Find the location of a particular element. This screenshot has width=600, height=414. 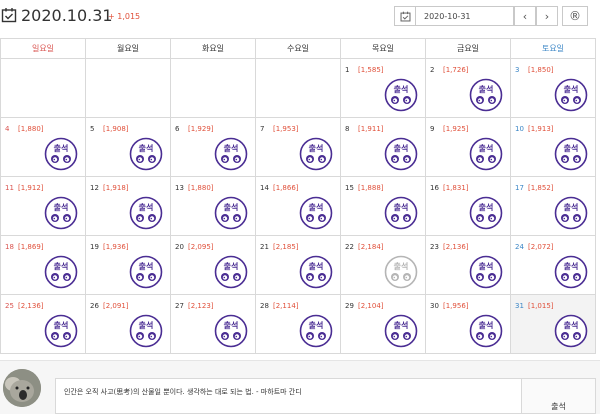

submit-attendance-button: 출석 is located at coordinates (559, 396).